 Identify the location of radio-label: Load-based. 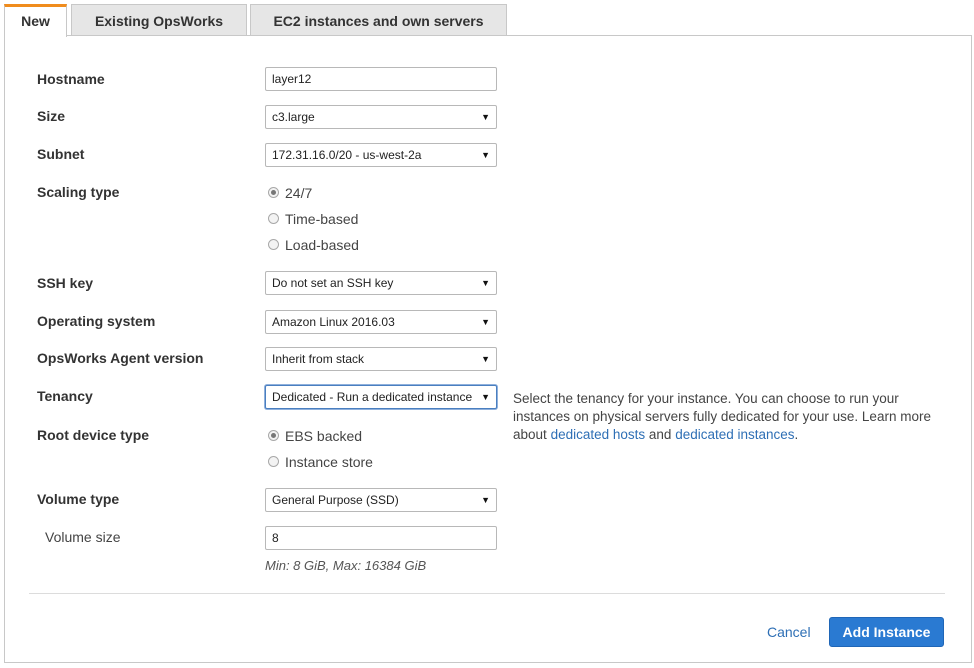
(322, 245).